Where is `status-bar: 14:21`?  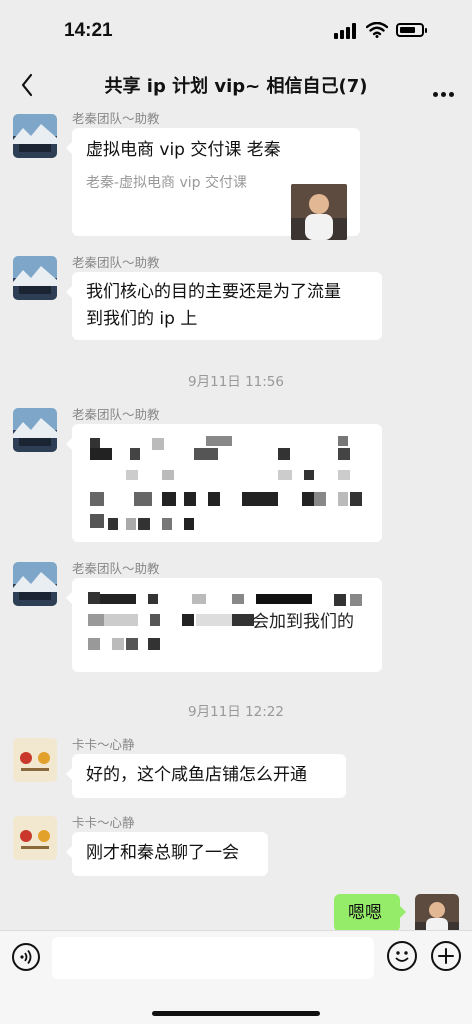
status-bar: 14:21 is located at coordinates (236, 31).